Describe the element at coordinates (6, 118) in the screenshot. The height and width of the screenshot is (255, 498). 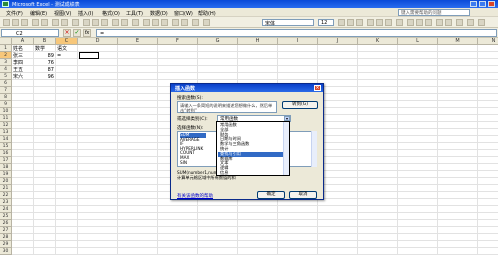
I see `row-header-11: 11` at that location.